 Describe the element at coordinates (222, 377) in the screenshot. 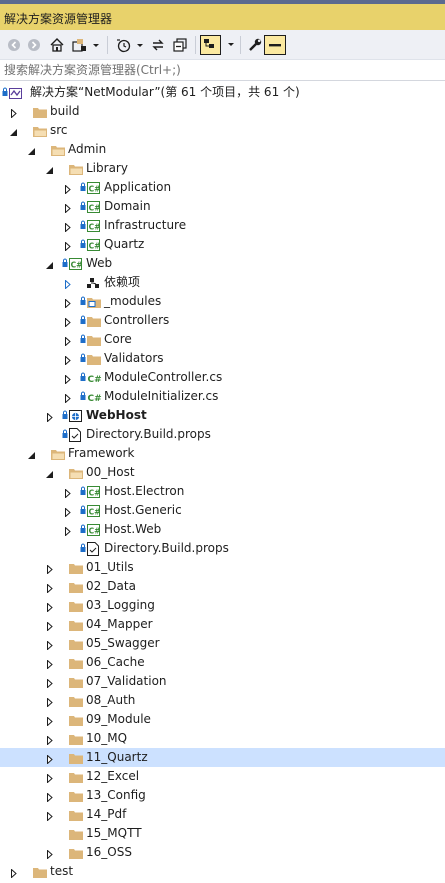

I see `tree-item: C# ModuleController.cs` at that location.